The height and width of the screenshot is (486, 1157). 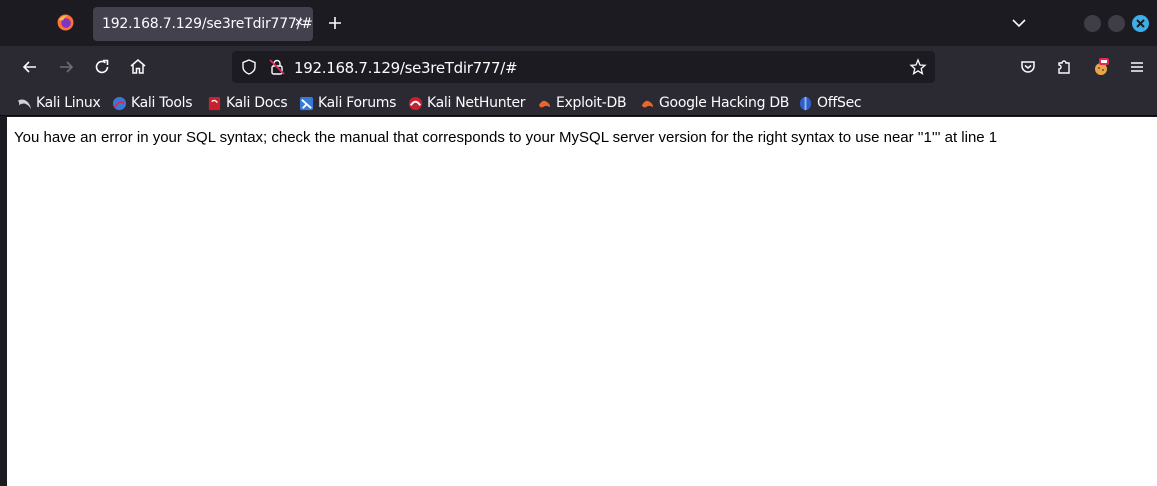 I want to click on url-path: /se3reTdir777/#, so click(x=458, y=68).